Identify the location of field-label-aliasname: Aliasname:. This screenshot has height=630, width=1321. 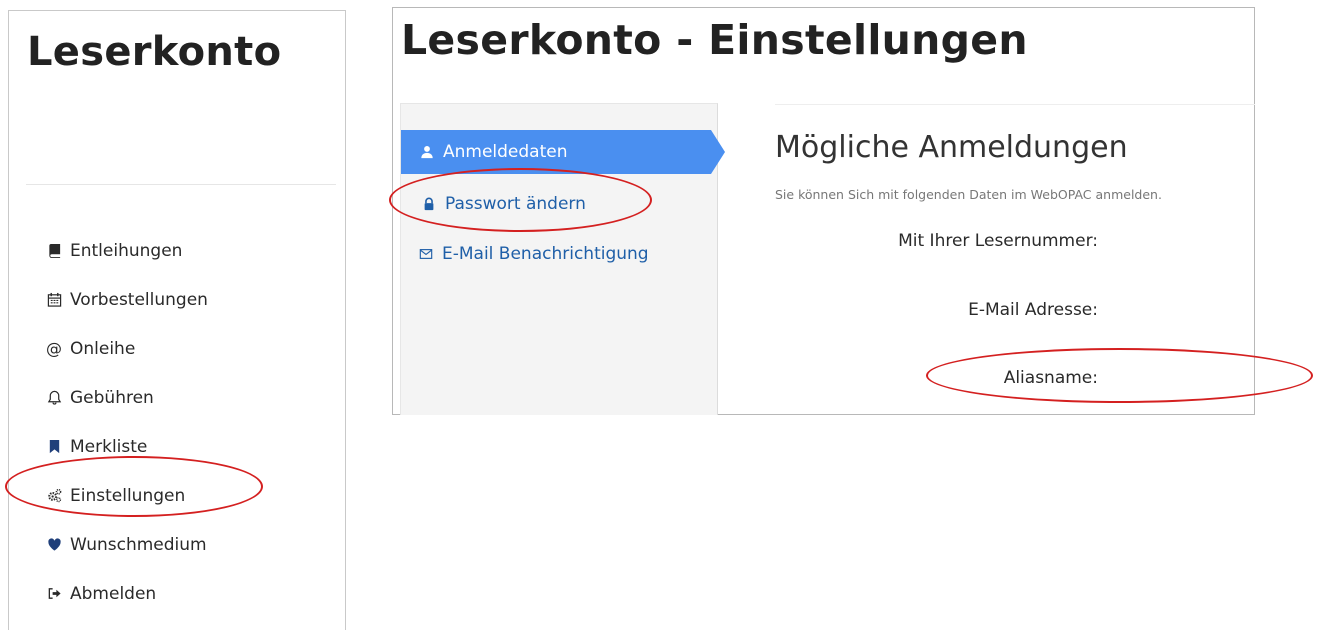
(1050, 378).